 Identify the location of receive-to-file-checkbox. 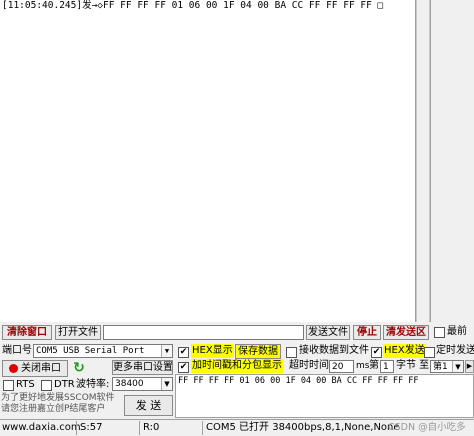
(291, 352).